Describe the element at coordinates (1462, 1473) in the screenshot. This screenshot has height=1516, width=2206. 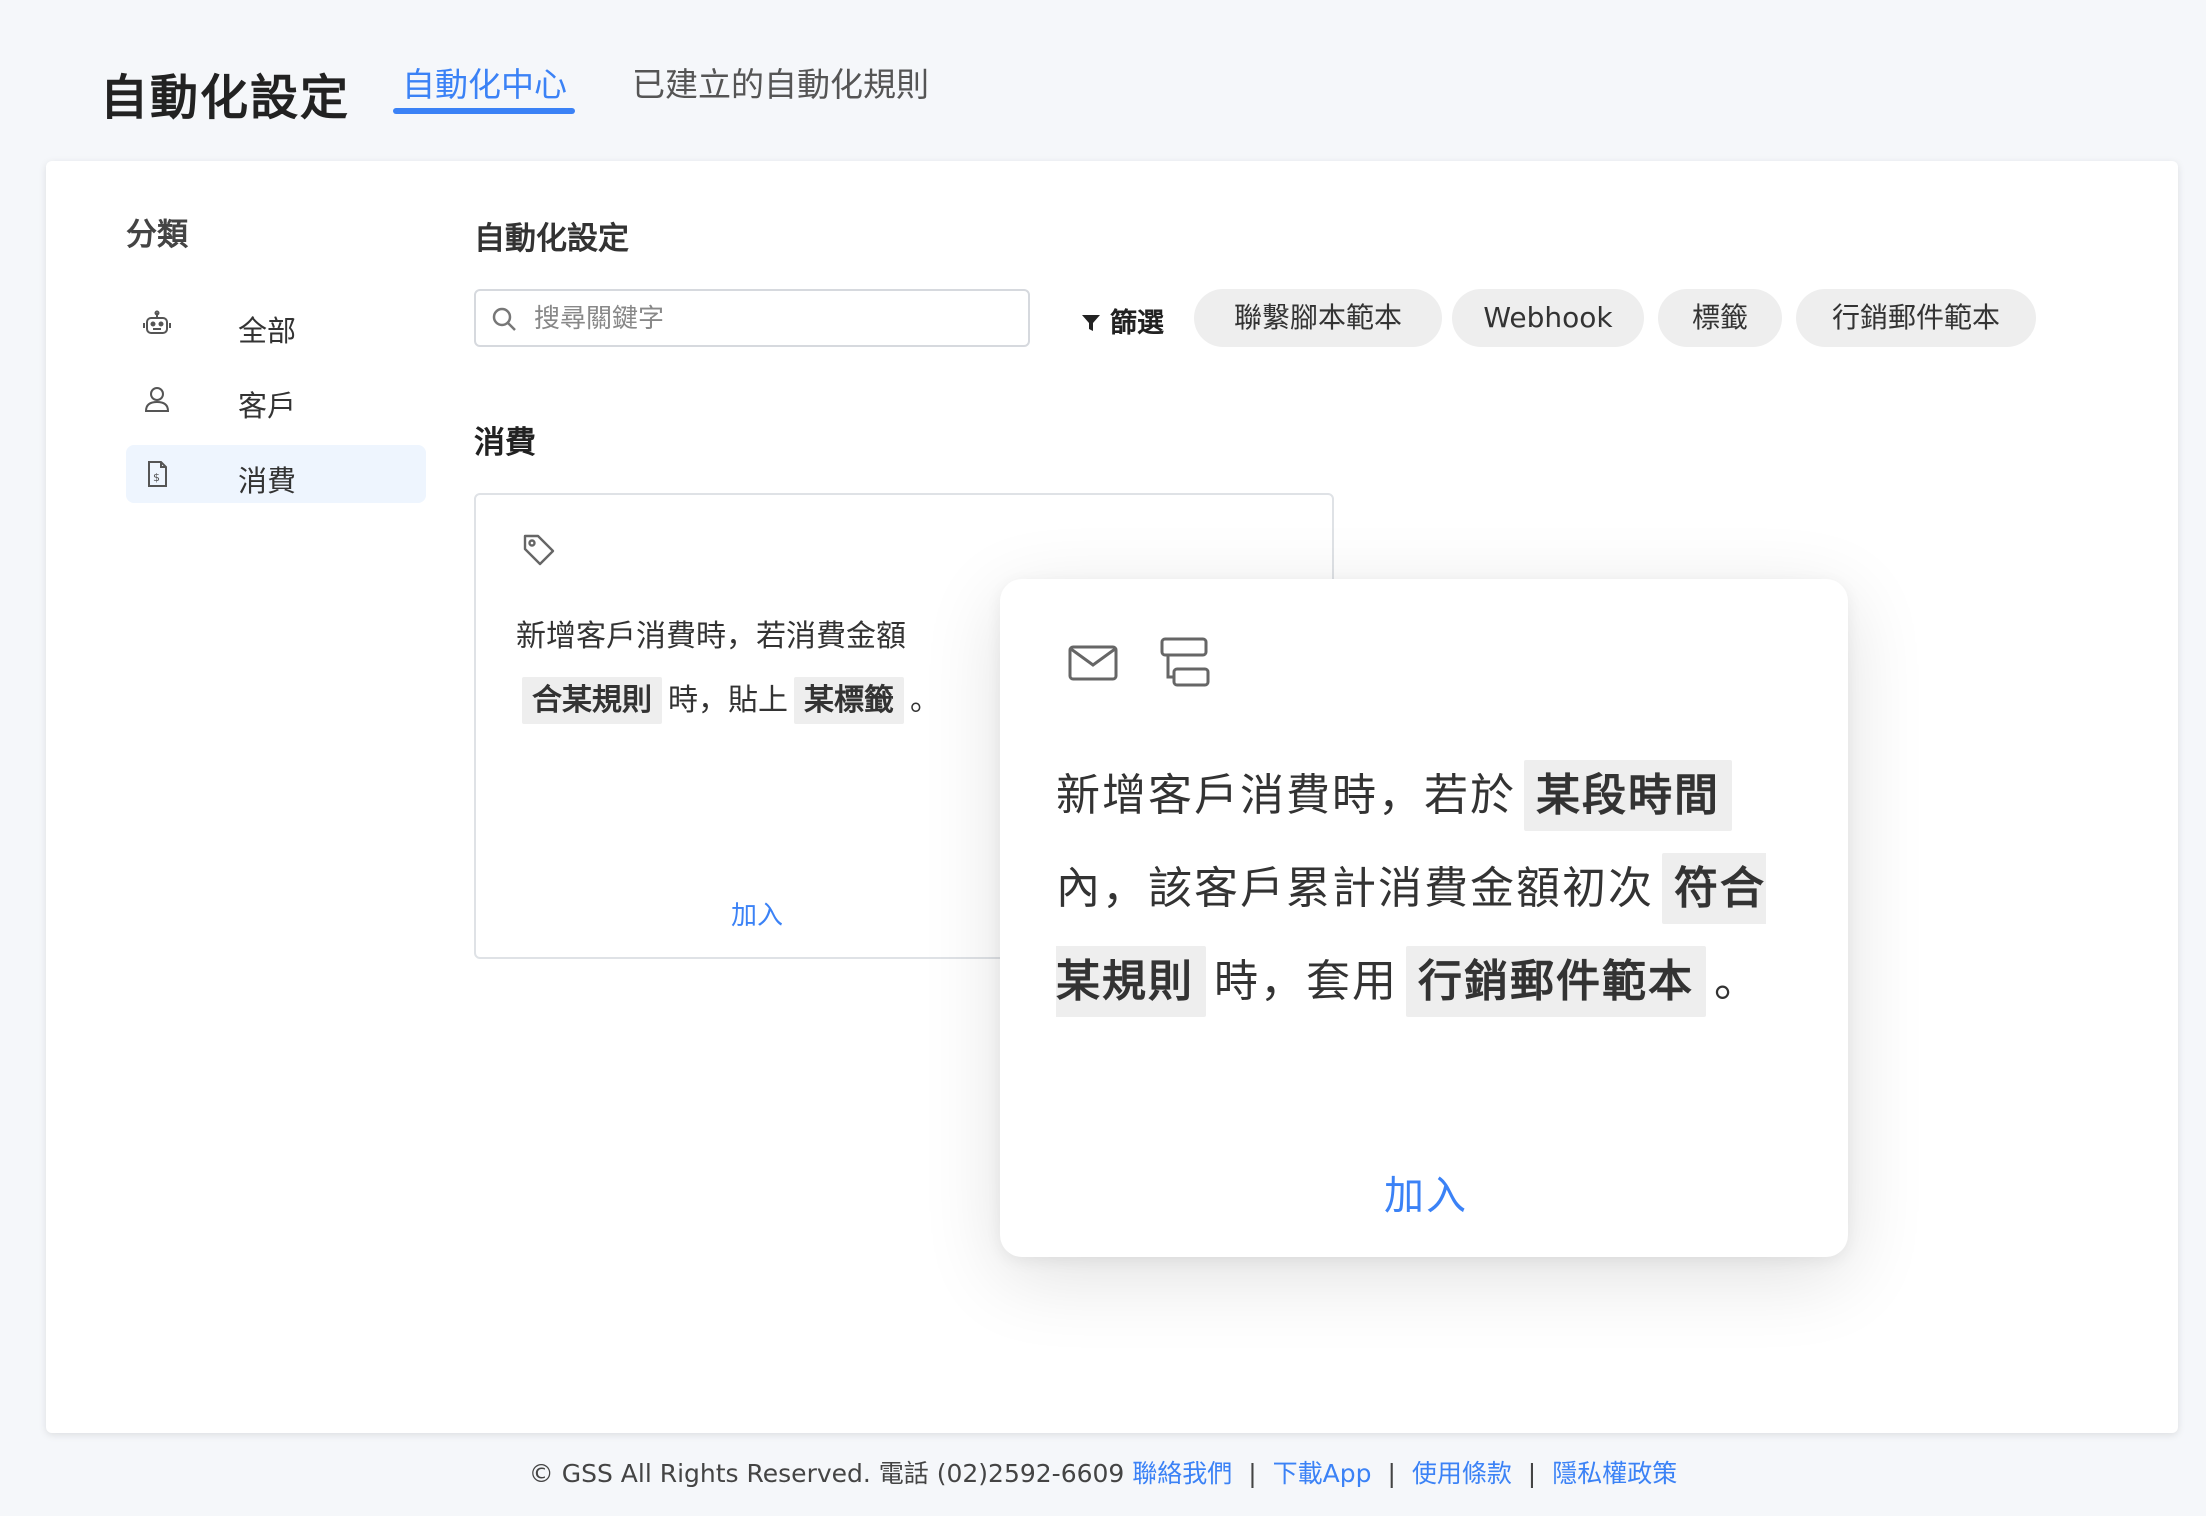
I see `footer-link-terms: 使用條款` at that location.